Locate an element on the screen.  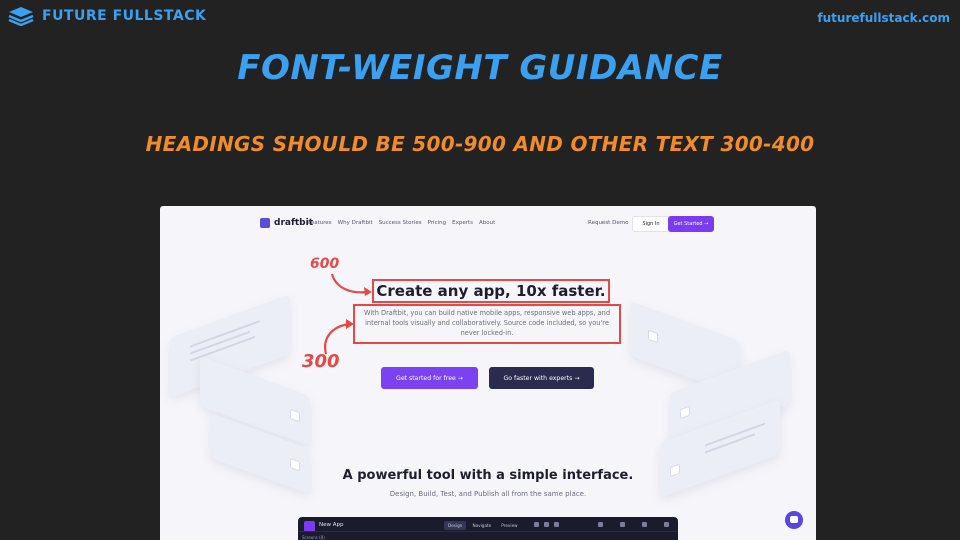
brand-name: FUTURE FULLSTACK is located at coordinates (124, 16).